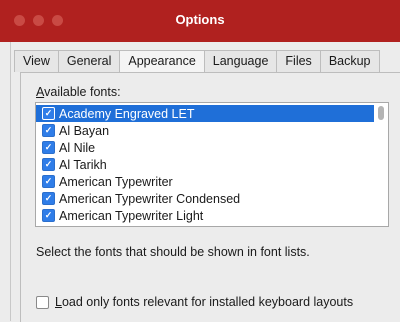  I want to click on font-name: Academy Engraved LET, so click(127, 113).